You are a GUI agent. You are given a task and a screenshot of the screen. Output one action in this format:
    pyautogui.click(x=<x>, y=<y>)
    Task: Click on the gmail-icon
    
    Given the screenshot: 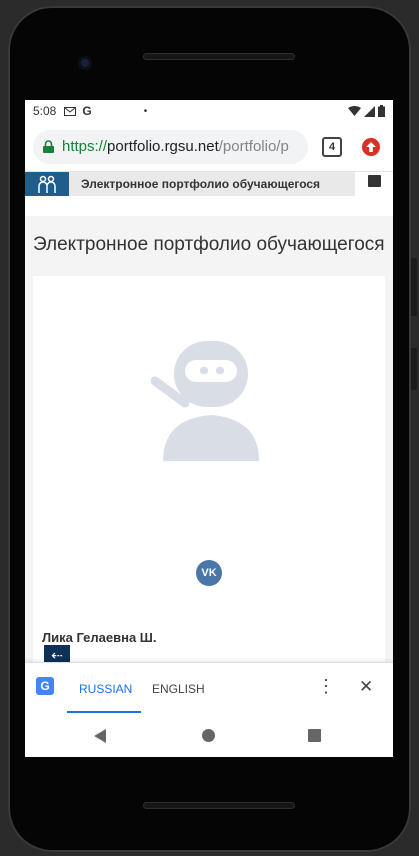 What is the action you would take?
    pyautogui.click(x=70, y=111)
    